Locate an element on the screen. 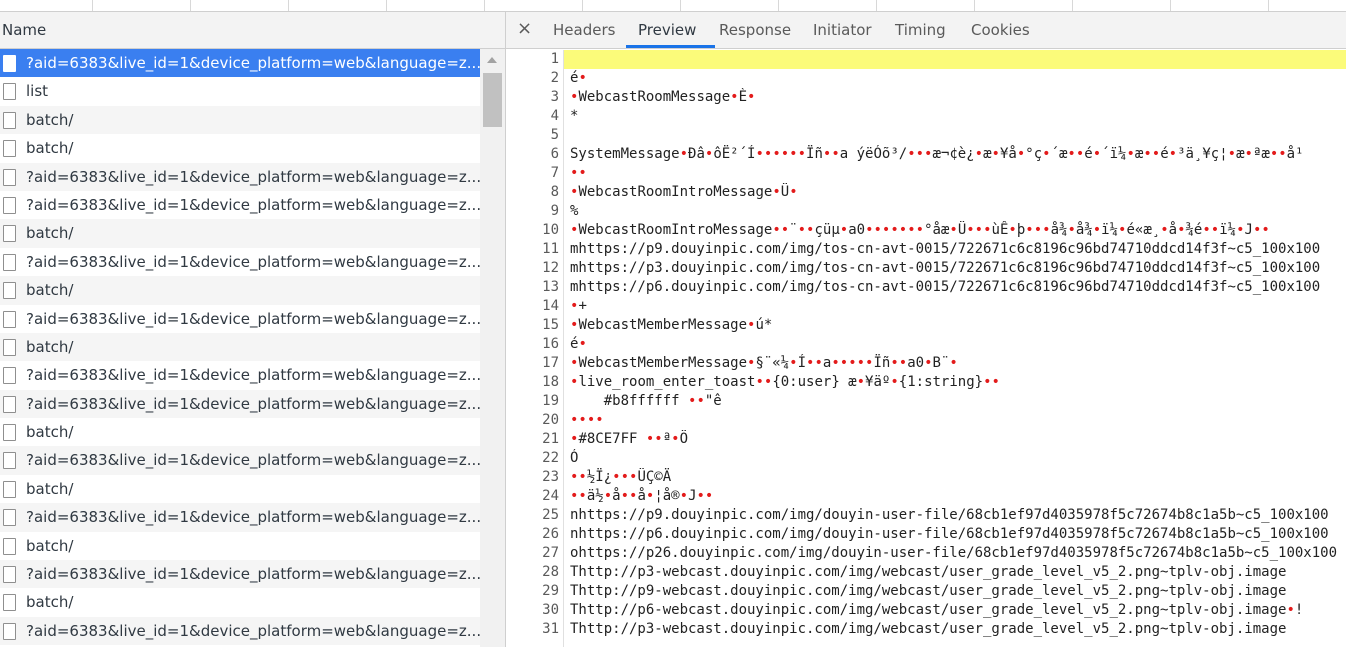 The image size is (1346, 647). code-line: 7 •• is located at coordinates (926, 173).